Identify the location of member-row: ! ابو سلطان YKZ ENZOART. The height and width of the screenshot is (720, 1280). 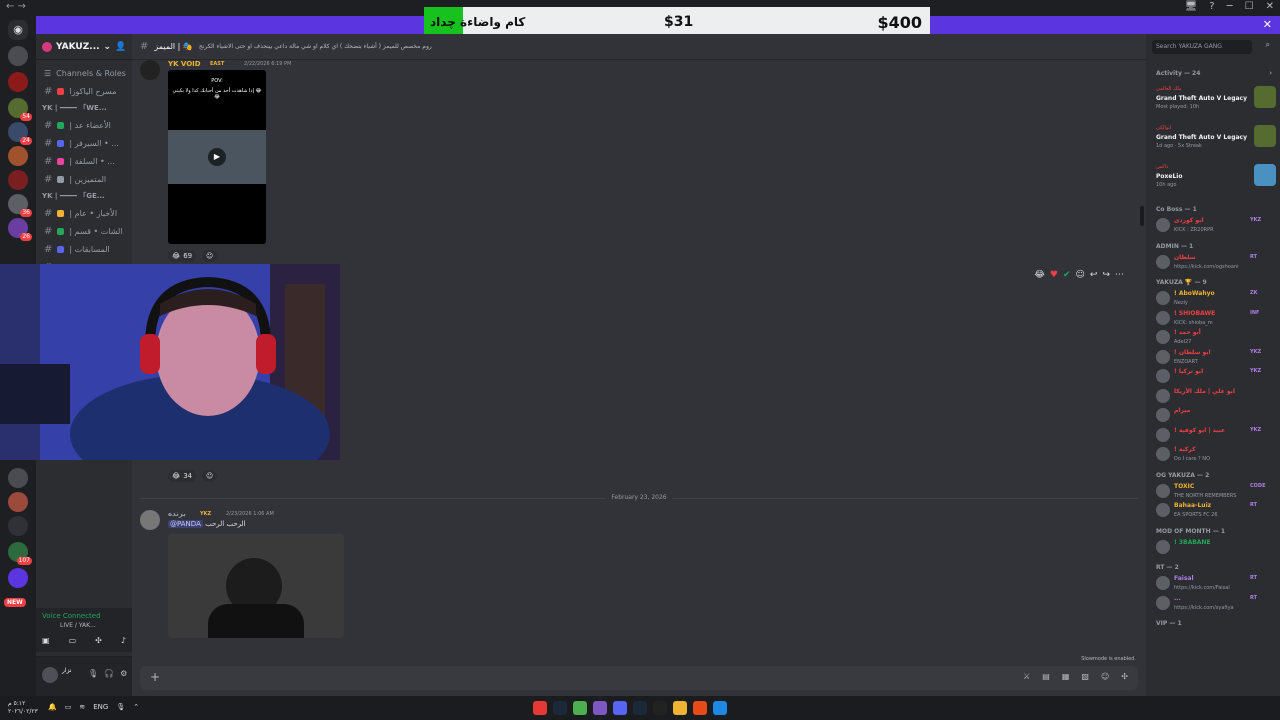
(1216, 358).